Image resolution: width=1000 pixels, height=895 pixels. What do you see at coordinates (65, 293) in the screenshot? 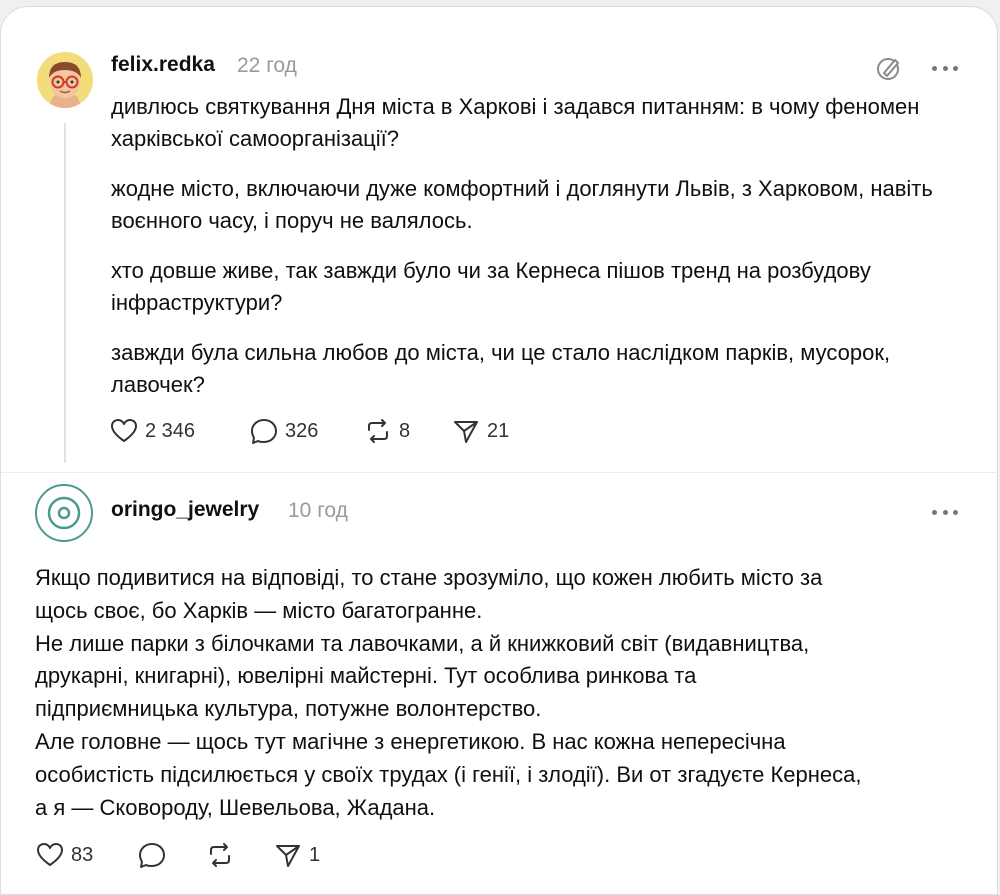
I see `thread-line` at bounding box center [65, 293].